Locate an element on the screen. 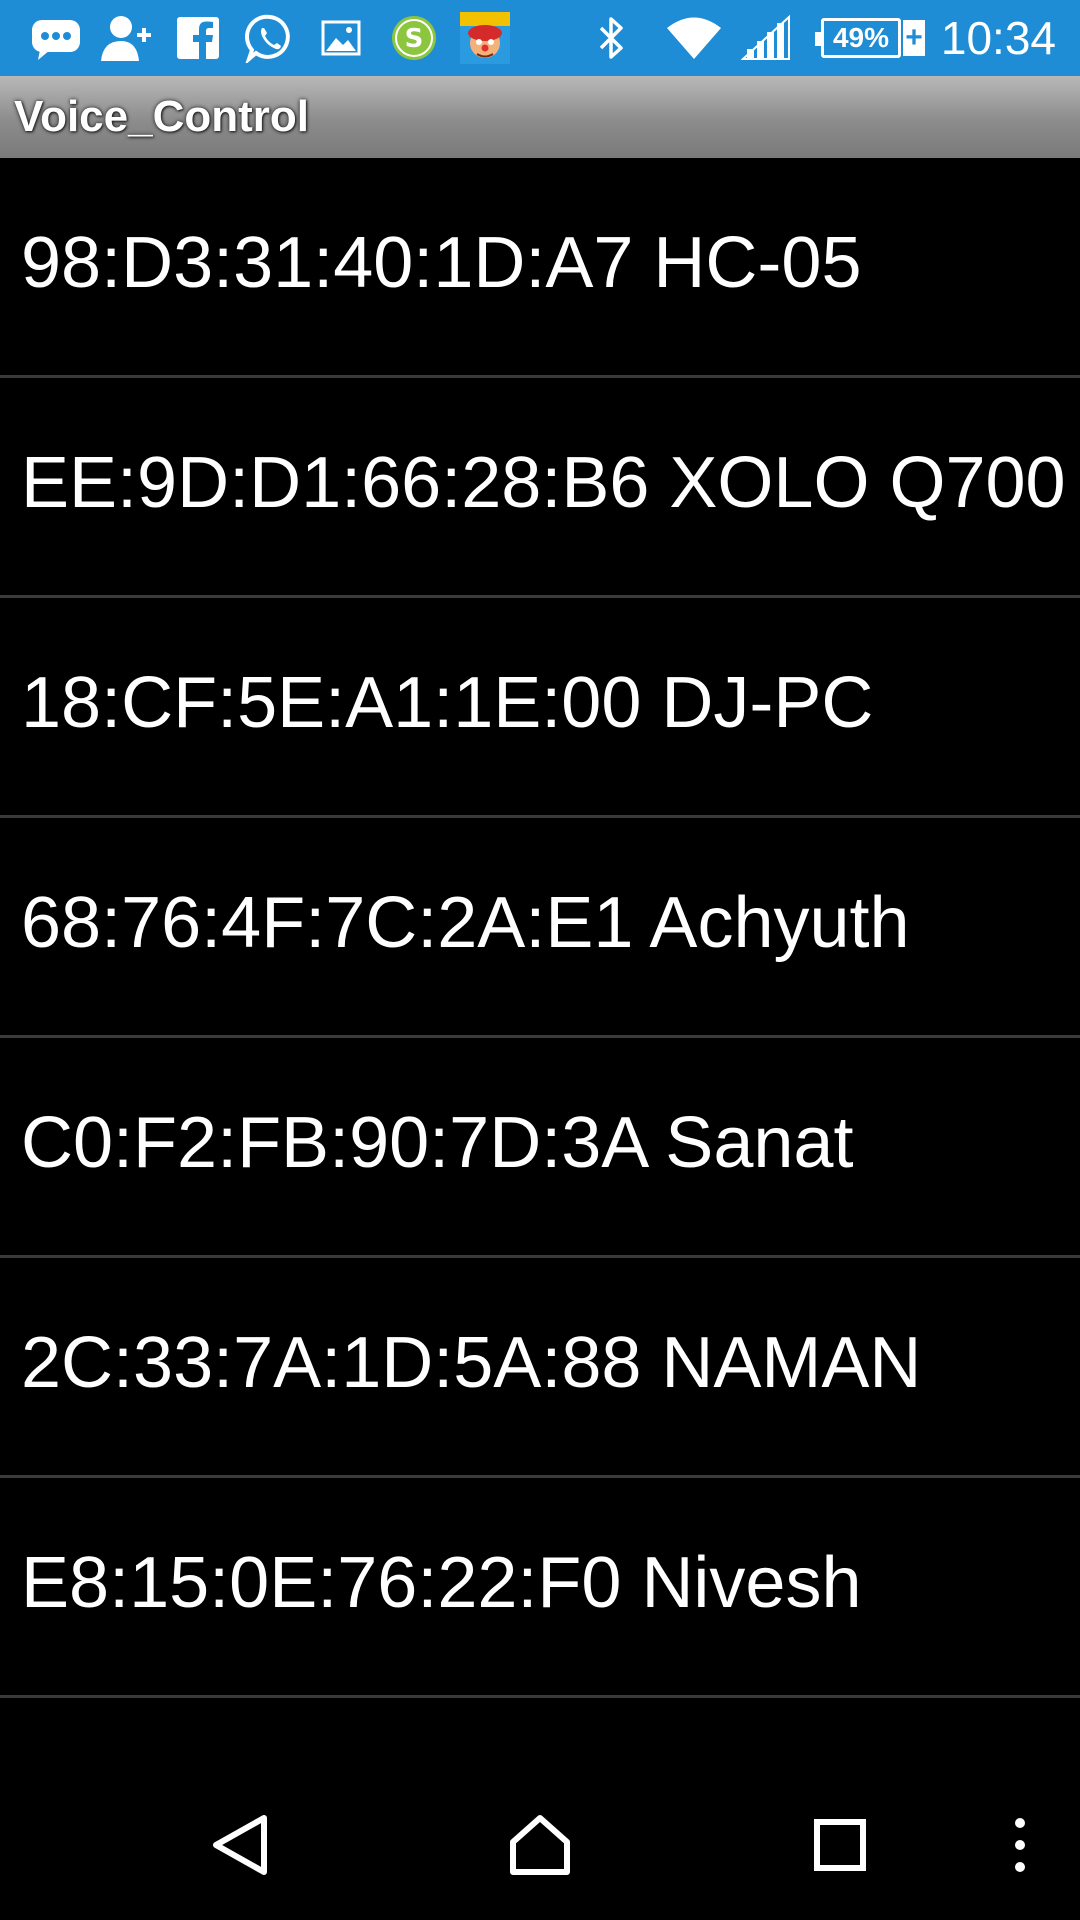  bluetooth-icon is located at coordinates (612, 38).